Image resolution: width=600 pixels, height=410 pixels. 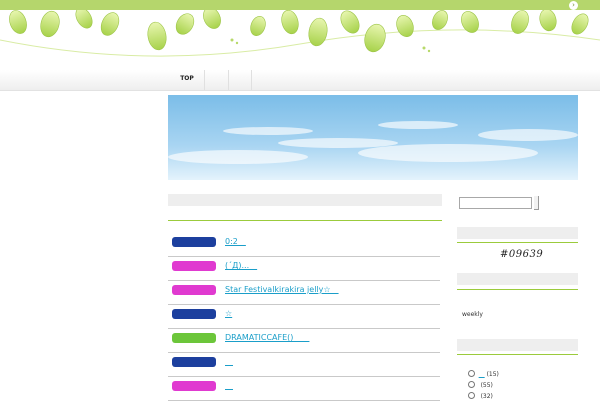 What do you see at coordinates (495, 203) in the screenshot?
I see `search-input` at bounding box center [495, 203].